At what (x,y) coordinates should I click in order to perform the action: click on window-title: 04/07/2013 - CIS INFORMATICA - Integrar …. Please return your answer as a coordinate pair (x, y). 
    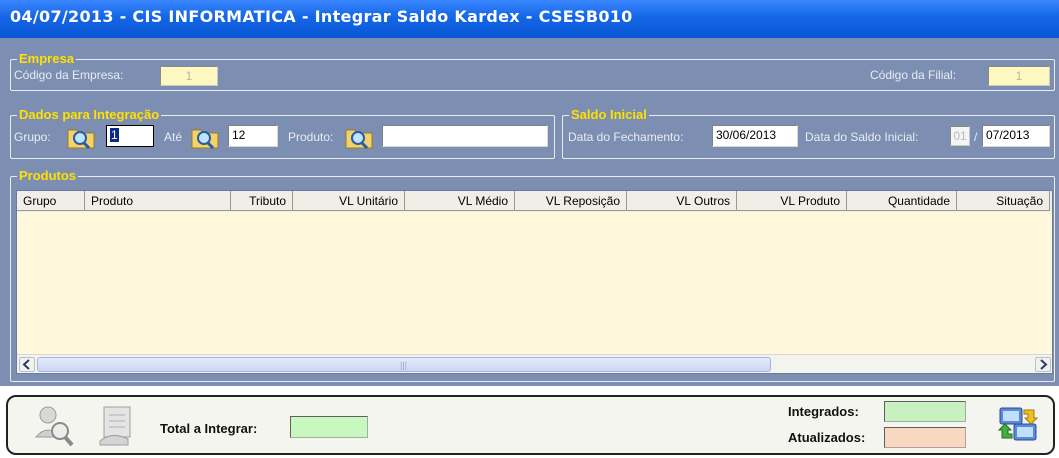
    Looking at the image, I should click on (529, 19).